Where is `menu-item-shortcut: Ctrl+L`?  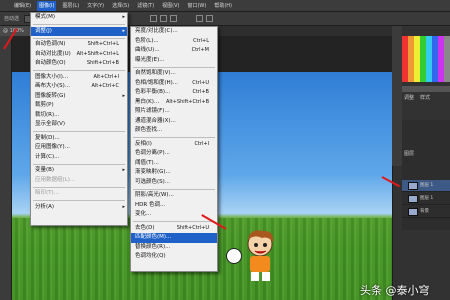 menu-item-shortcut: Ctrl+L is located at coordinates (201, 40).